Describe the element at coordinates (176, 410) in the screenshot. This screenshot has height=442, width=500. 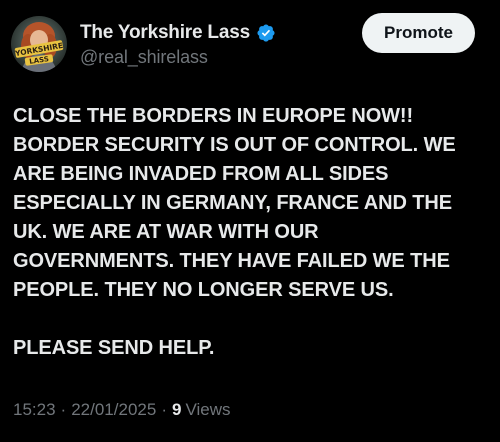
I see `views-count: 9` at that location.